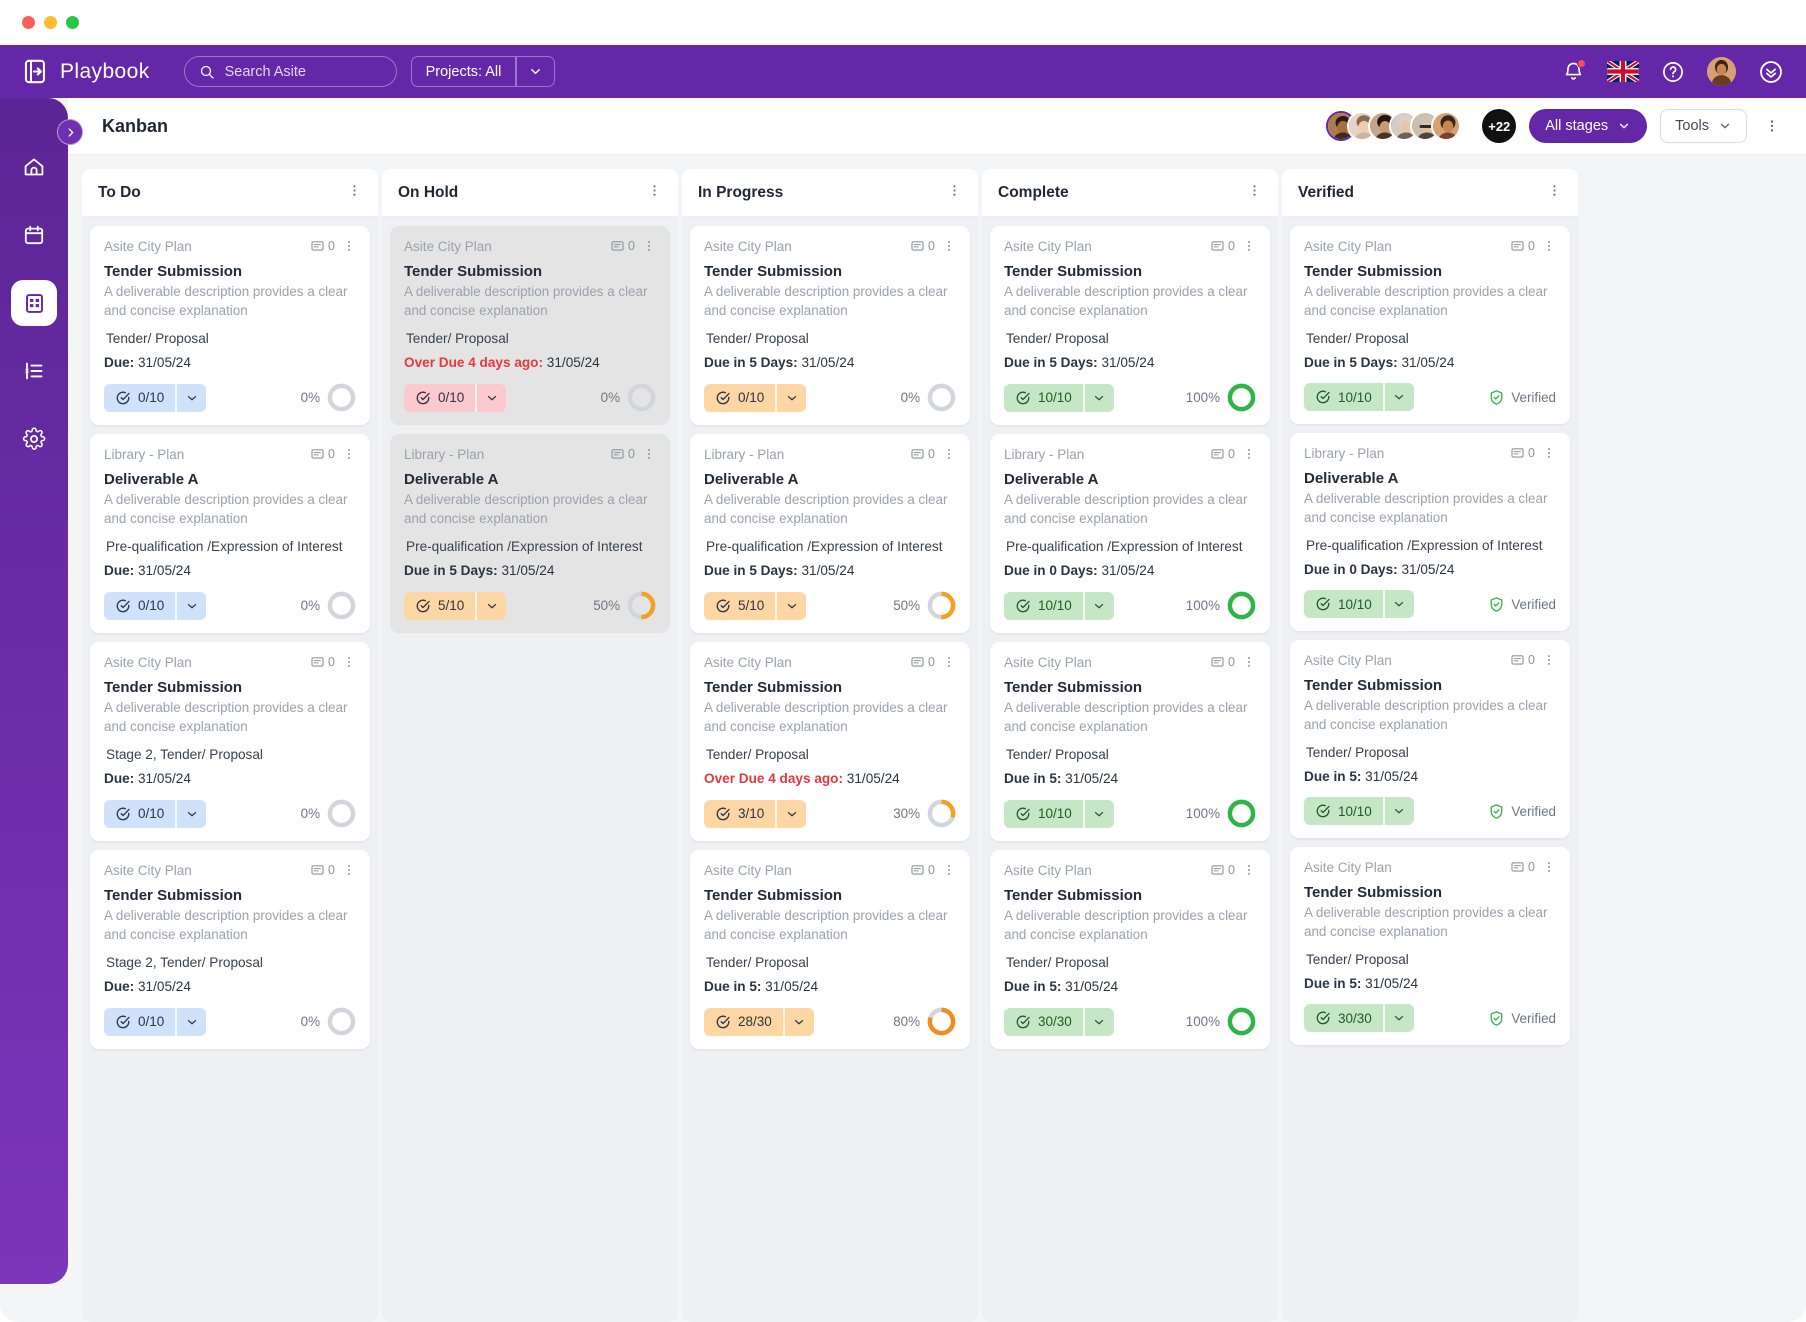 The width and height of the screenshot is (1806, 1322). Describe the element at coordinates (34, 303) in the screenshot. I see `sidebar-item-kanban` at that location.